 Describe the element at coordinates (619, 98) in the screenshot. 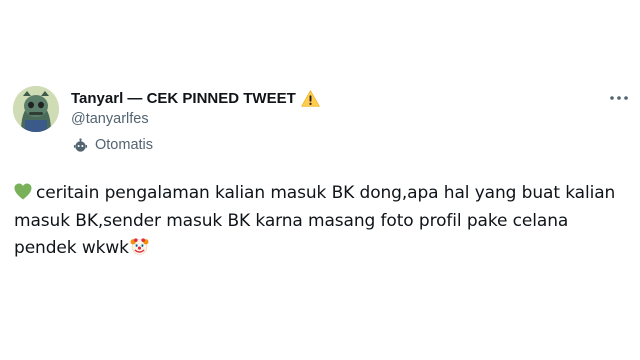

I see `more-icon` at that location.